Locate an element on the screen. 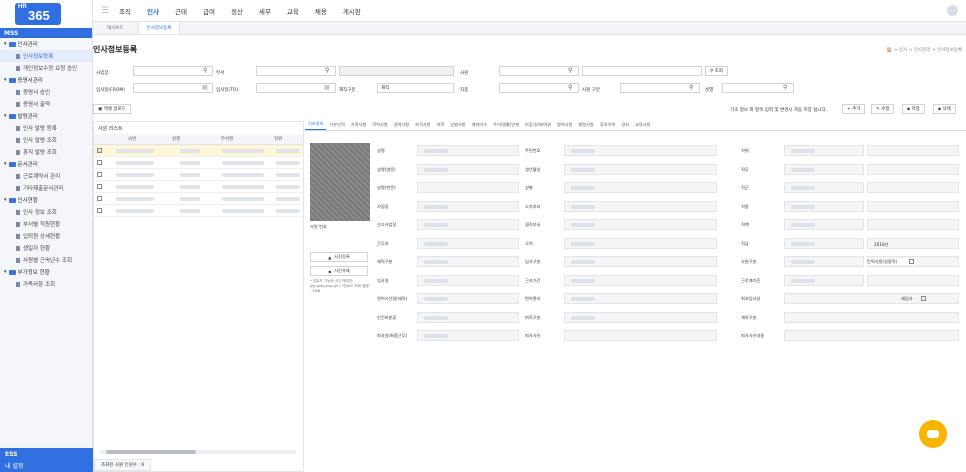  field-value-emp_type is located at coordinates (824, 261).